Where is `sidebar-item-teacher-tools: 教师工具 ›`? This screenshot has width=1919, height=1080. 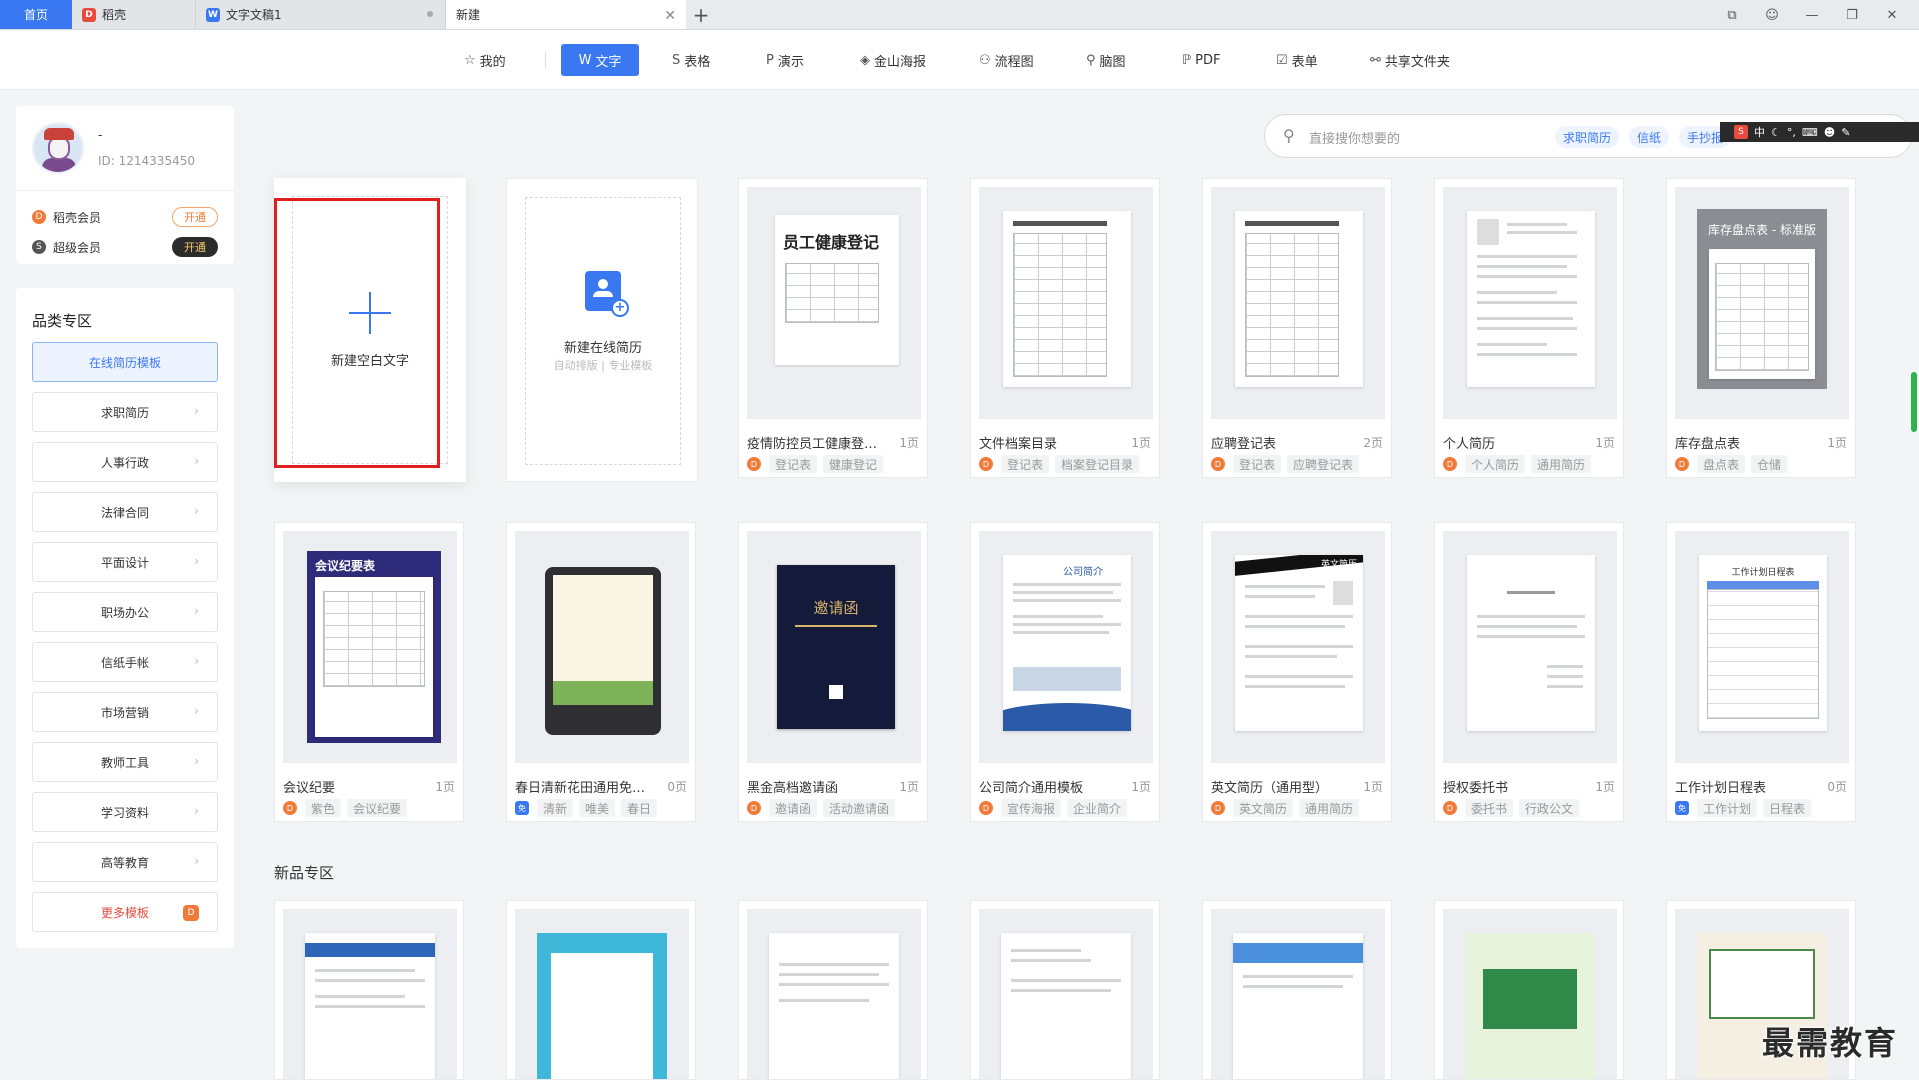
sidebar-item-teacher-tools: 教师工具 › is located at coordinates (125, 762).